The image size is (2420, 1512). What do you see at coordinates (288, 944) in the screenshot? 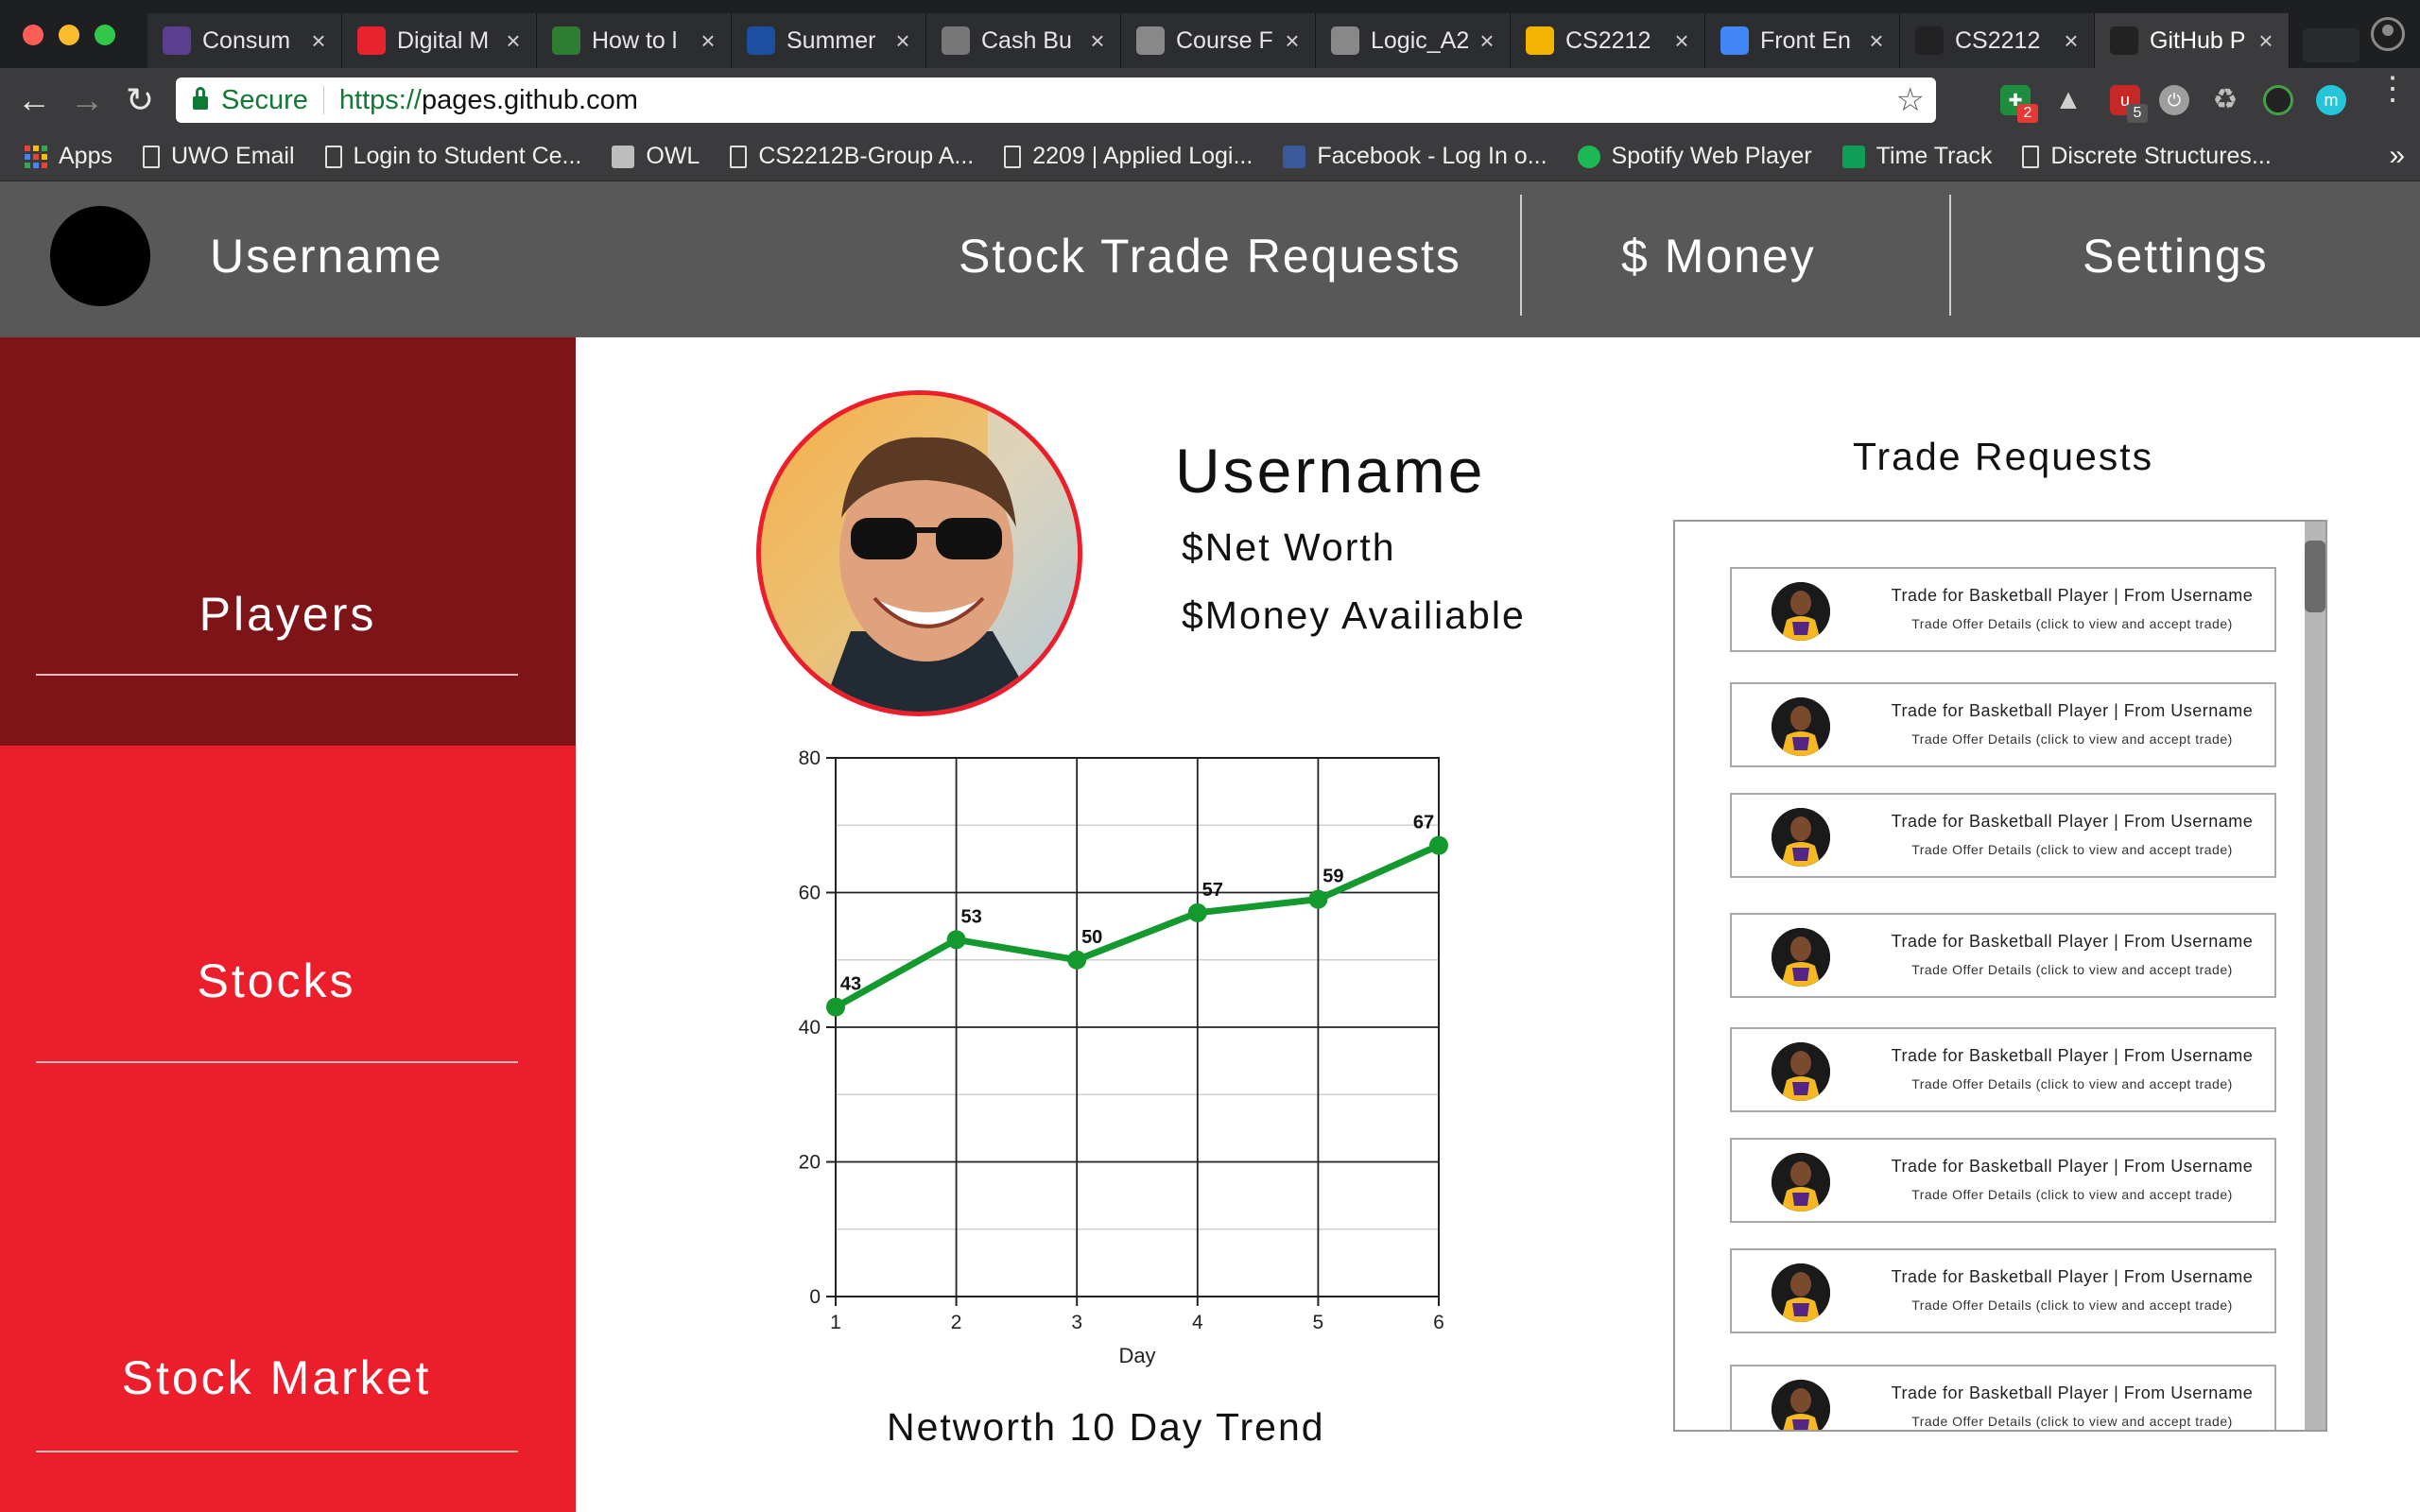
I see `sidebar-item-stocks: Stocks` at bounding box center [288, 944].